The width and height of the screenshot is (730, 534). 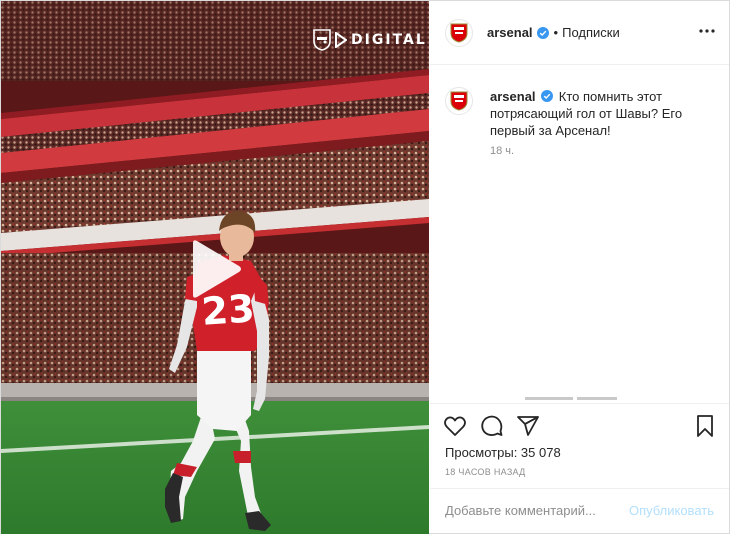 What do you see at coordinates (591, 32) in the screenshot?
I see `following-button: Подписки` at bounding box center [591, 32].